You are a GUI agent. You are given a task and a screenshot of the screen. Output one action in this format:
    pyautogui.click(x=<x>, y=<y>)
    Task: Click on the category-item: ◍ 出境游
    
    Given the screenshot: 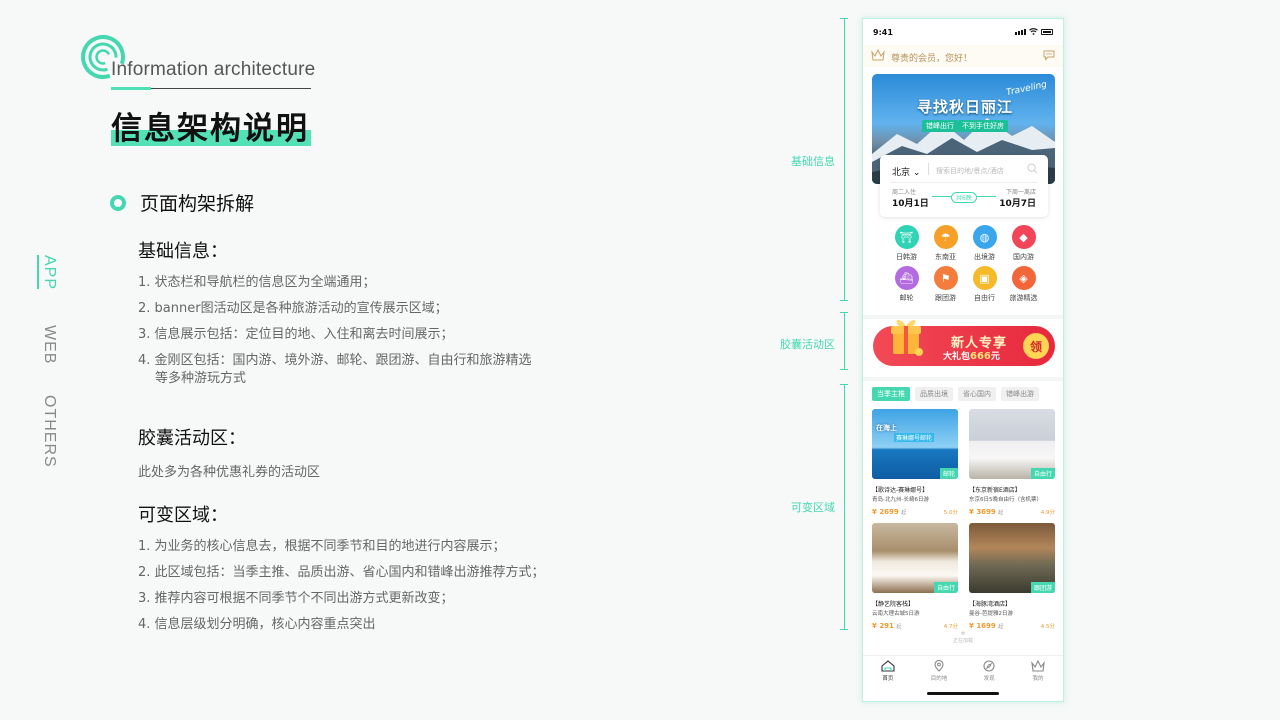 What is the action you would take?
    pyautogui.click(x=984, y=243)
    